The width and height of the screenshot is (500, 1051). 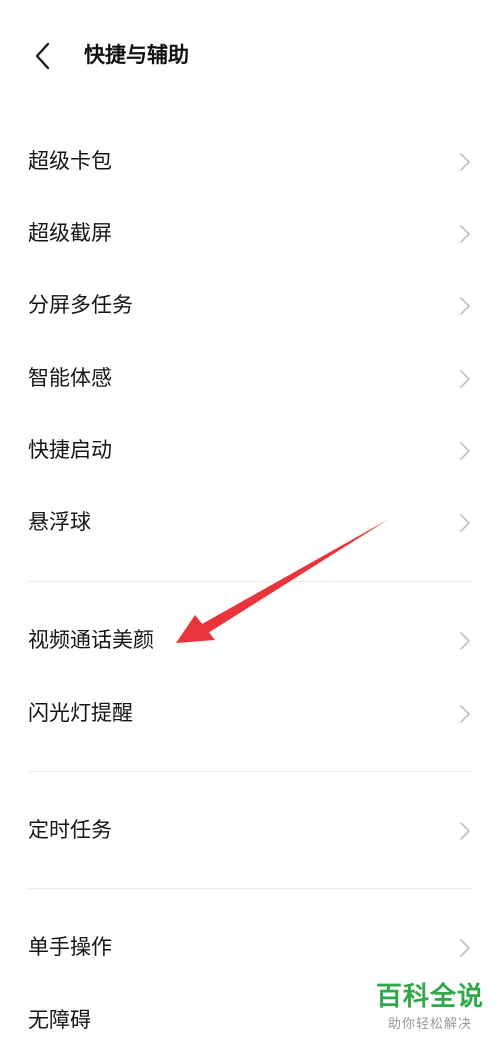 I want to click on watermark-title: 百科全说, so click(x=429, y=997).